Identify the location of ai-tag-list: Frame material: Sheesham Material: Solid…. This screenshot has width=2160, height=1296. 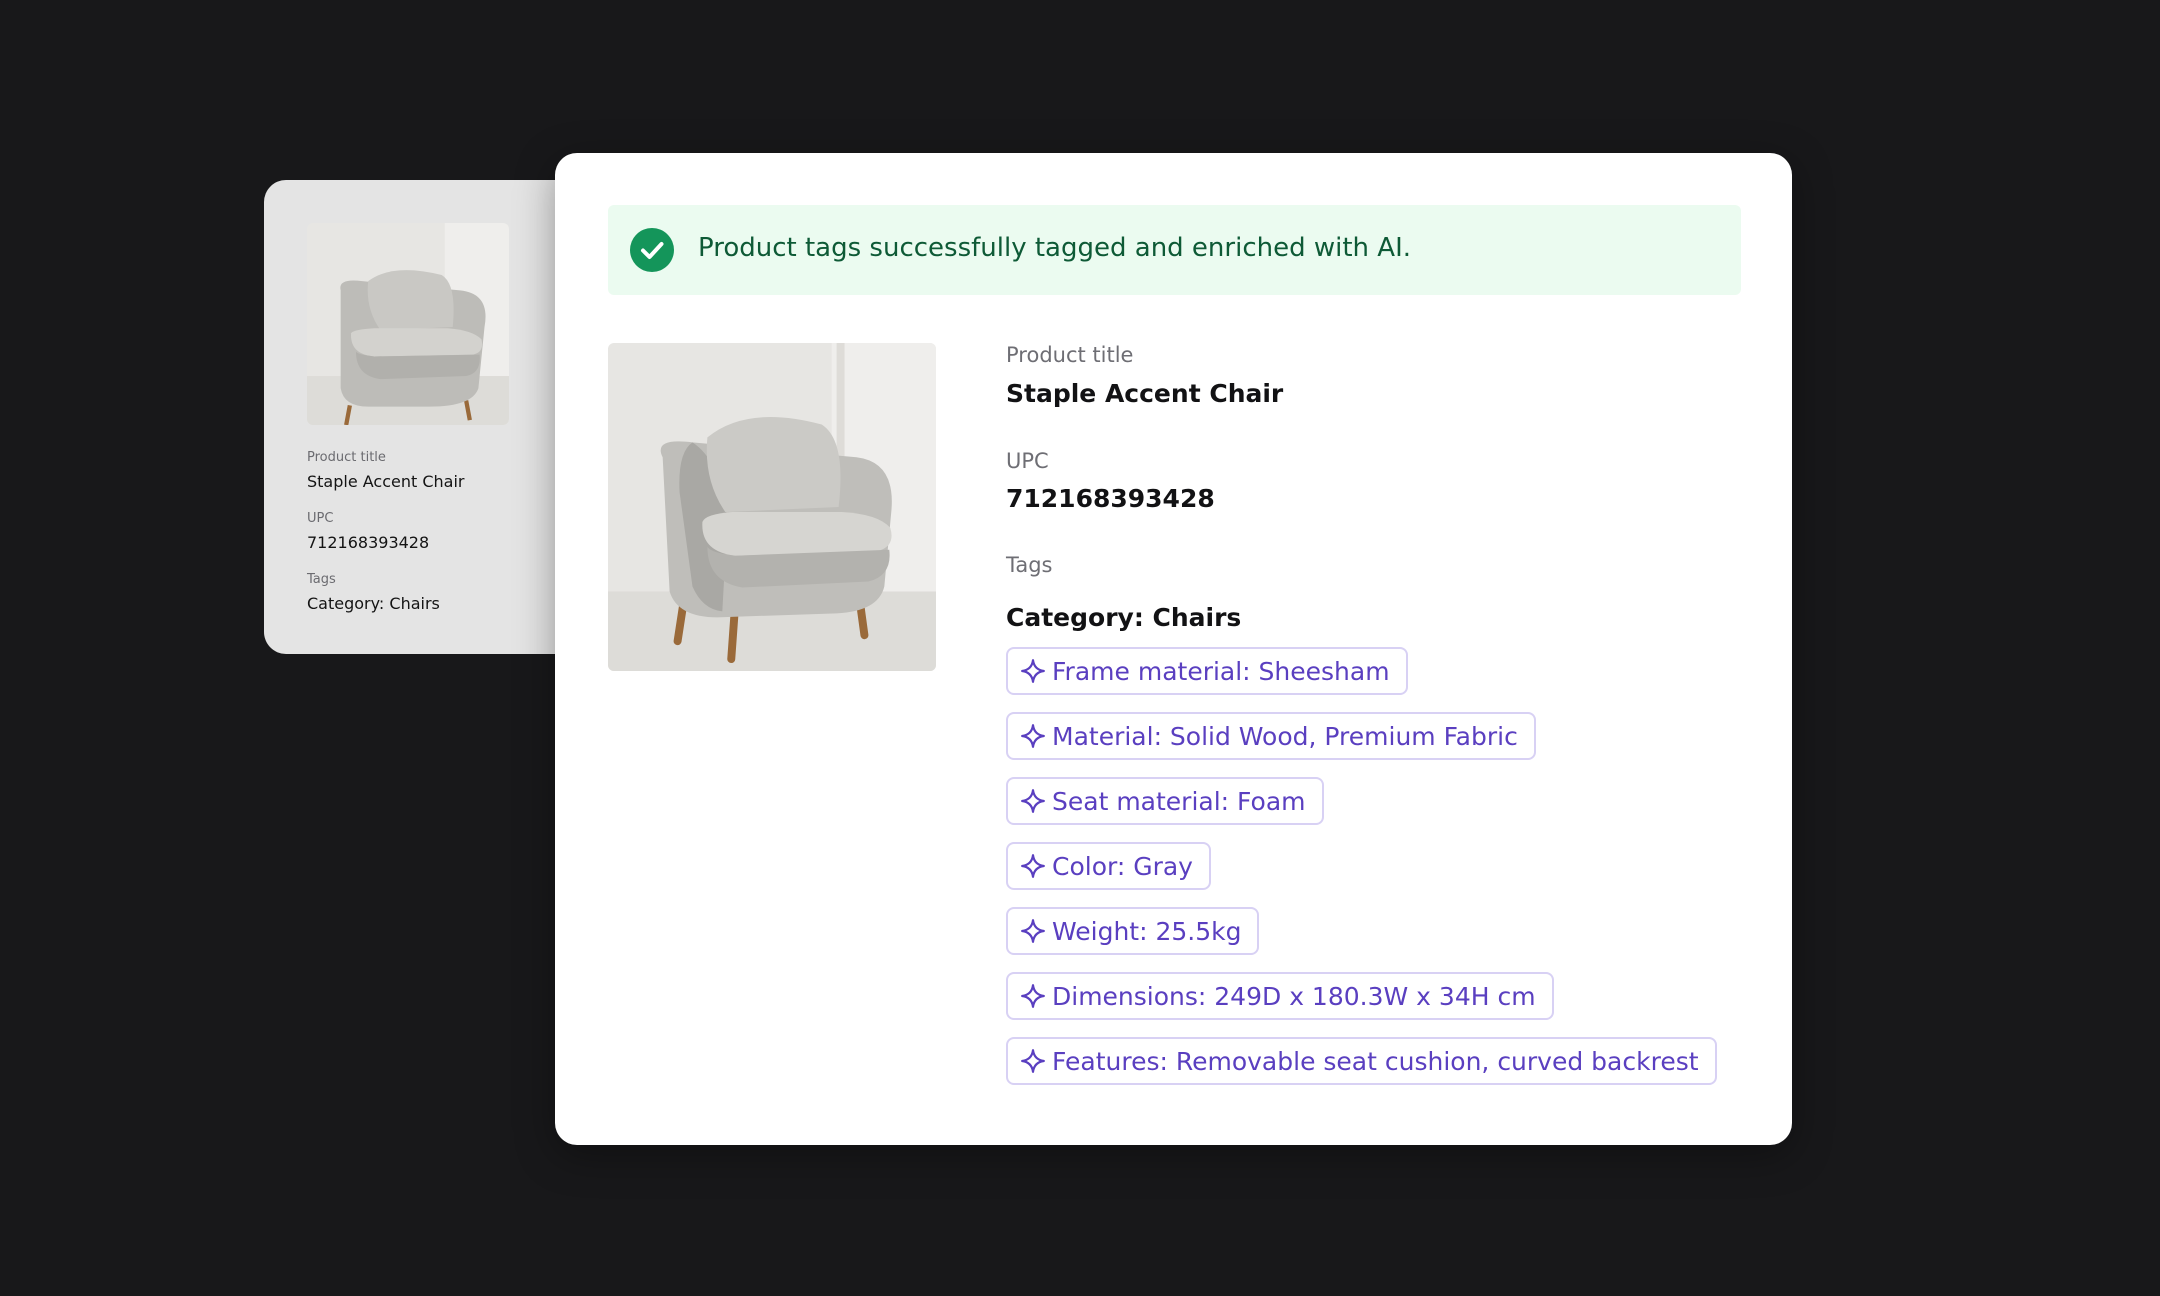
(1361, 874).